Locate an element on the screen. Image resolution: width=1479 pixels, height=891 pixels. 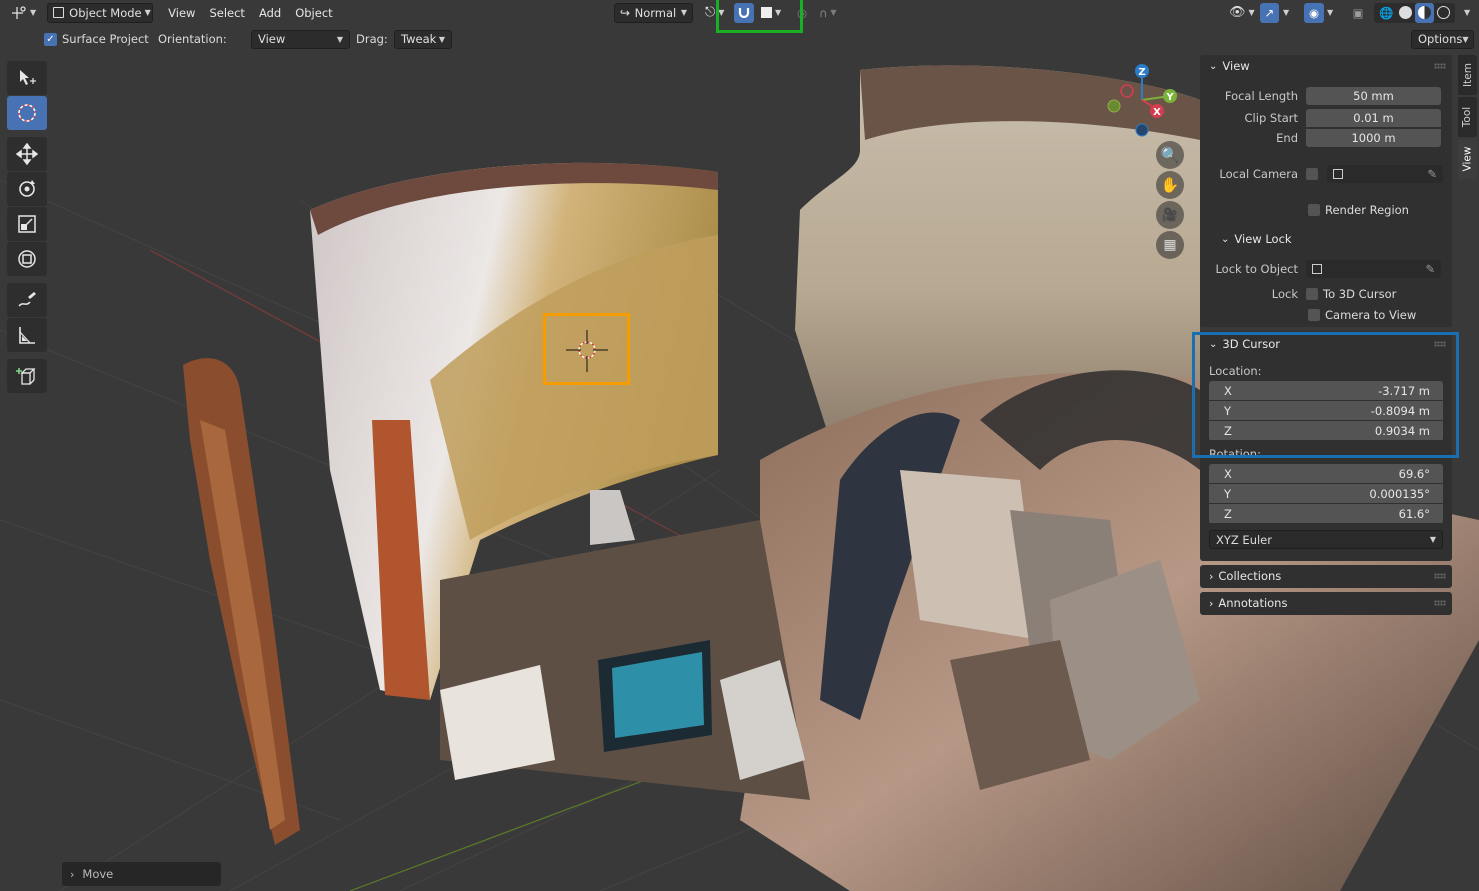
camera-to-view-checkbox is located at coordinates (1314, 314).